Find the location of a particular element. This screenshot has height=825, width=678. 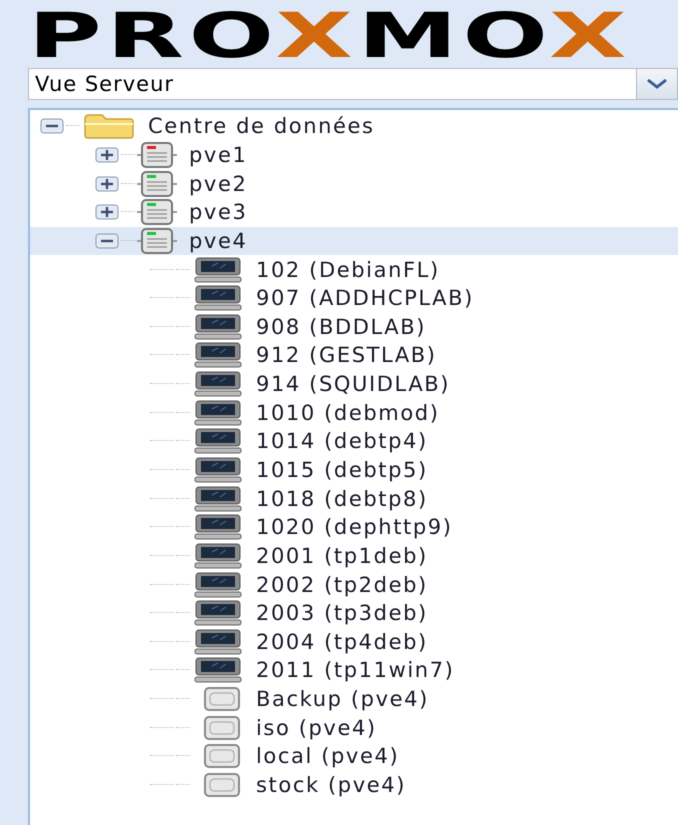

tree-item: local (pve4) is located at coordinates (354, 756).